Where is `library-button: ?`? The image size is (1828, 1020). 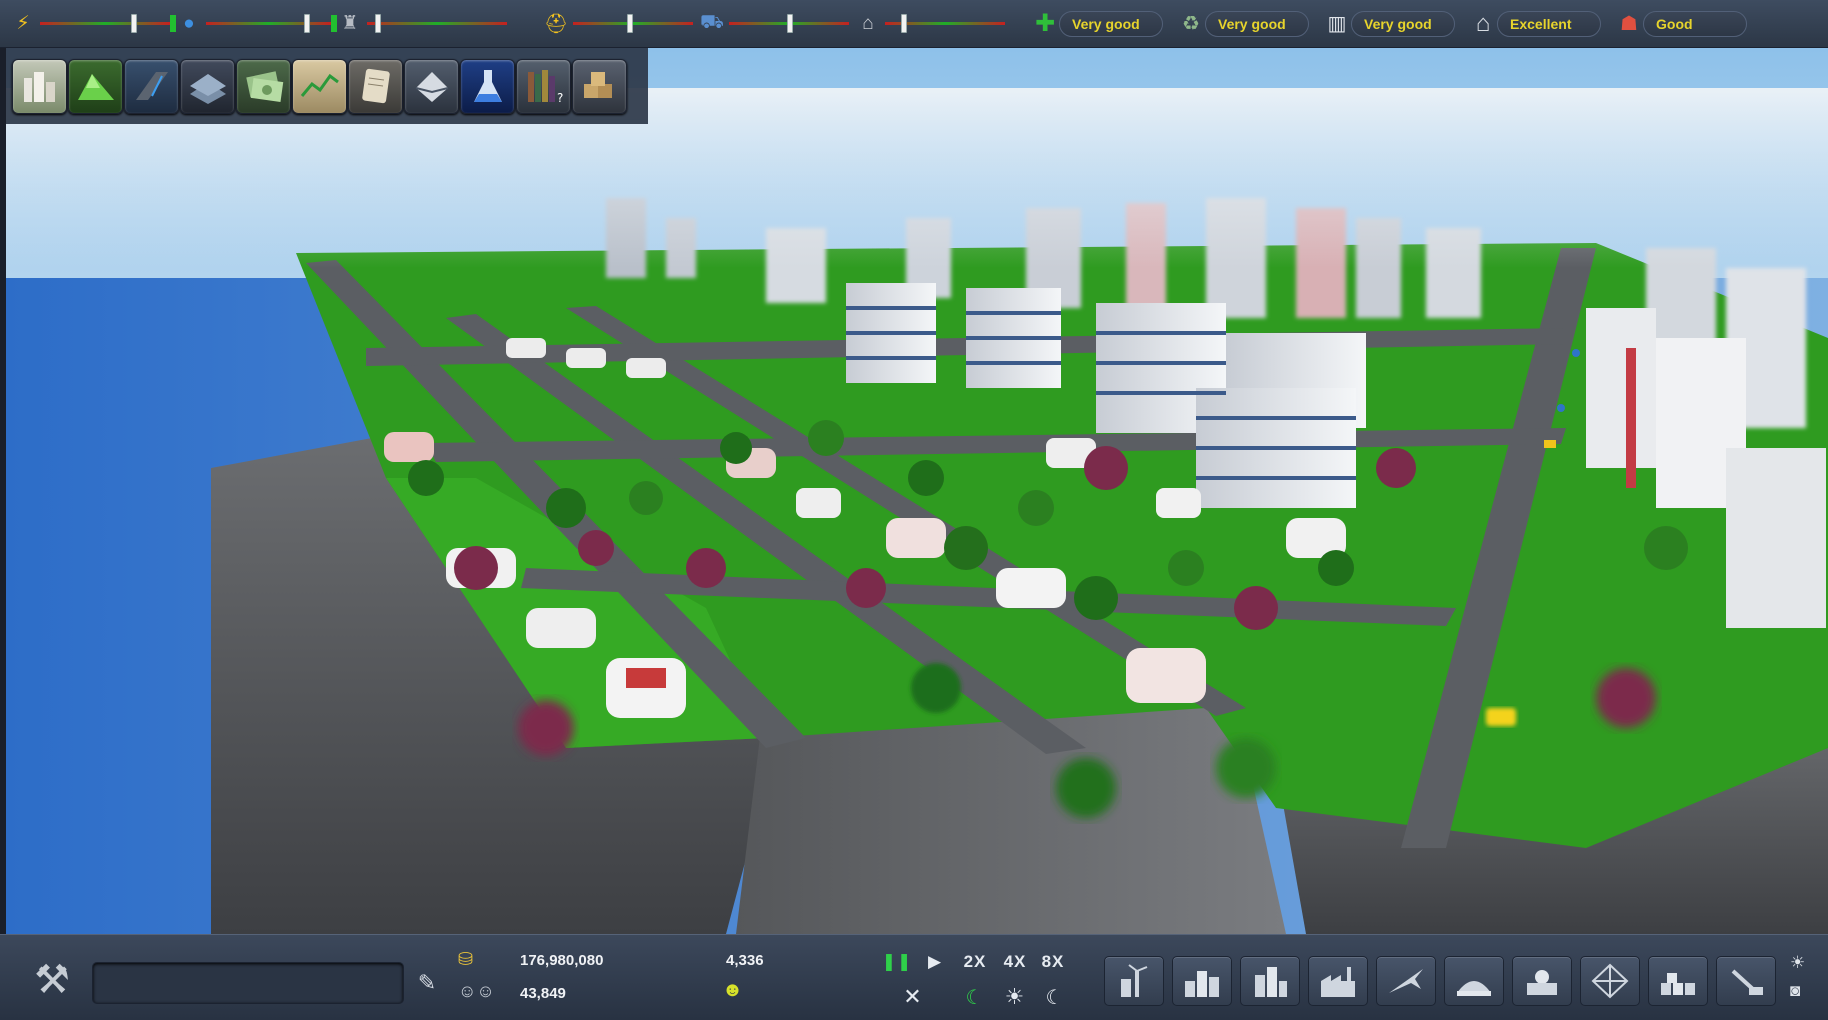 library-button: ? is located at coordinates (543, 86).